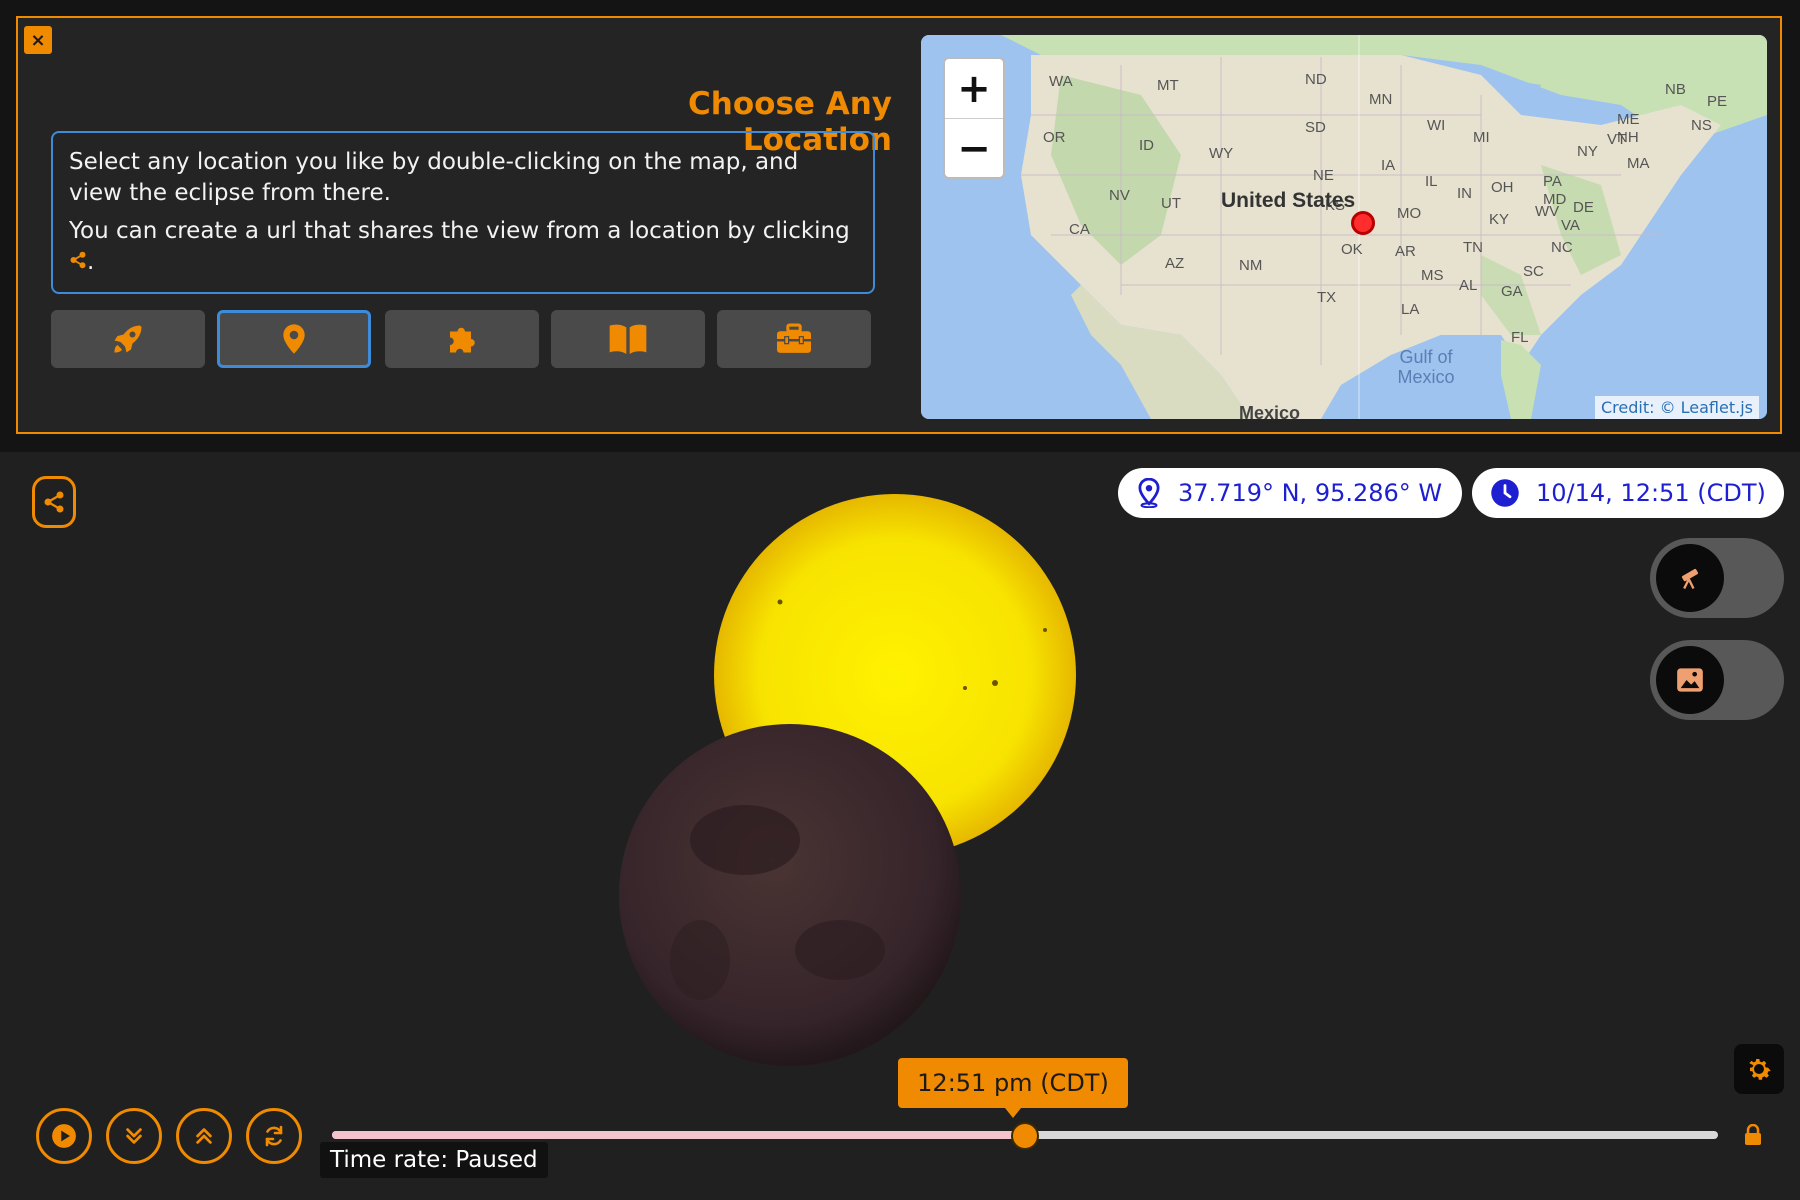 The image size is (1800, 1200). Describe the element at coordinates (1363, 223) in the screenshot. I see `map-location-marker` at that location.